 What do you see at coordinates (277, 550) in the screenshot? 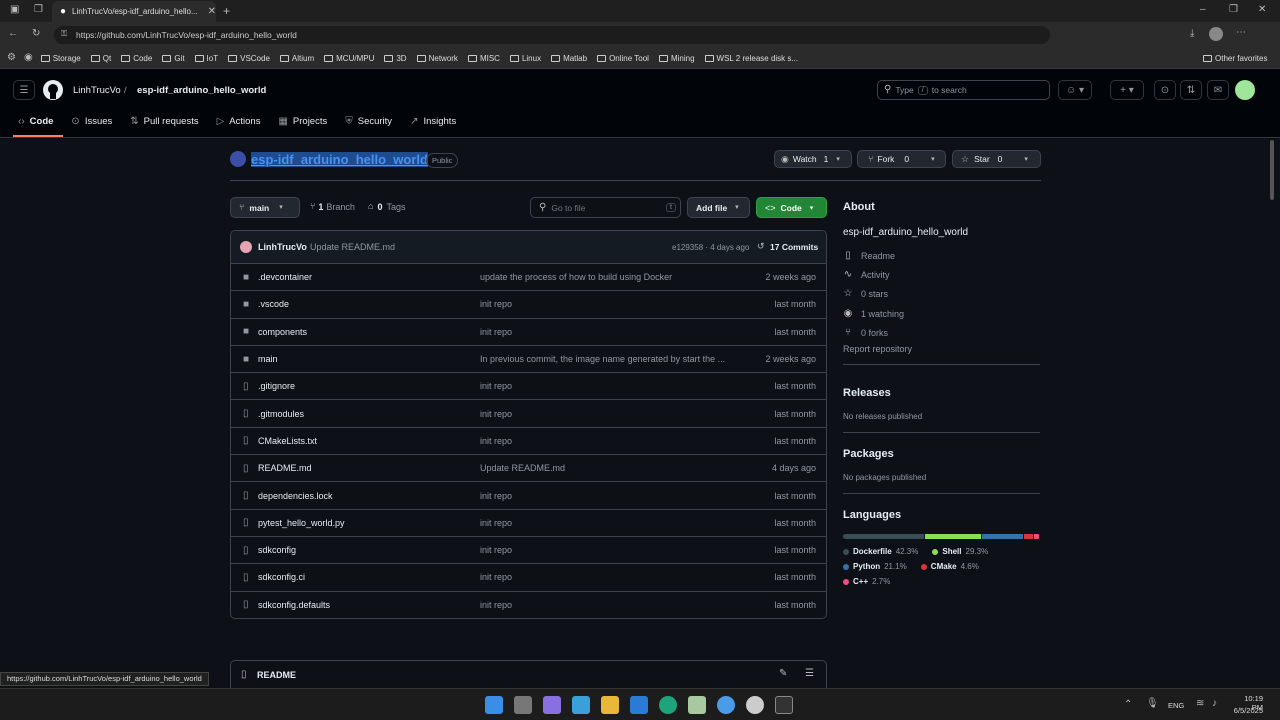
I see `file-name: sdkconfig` at bounding box center [277, 550].